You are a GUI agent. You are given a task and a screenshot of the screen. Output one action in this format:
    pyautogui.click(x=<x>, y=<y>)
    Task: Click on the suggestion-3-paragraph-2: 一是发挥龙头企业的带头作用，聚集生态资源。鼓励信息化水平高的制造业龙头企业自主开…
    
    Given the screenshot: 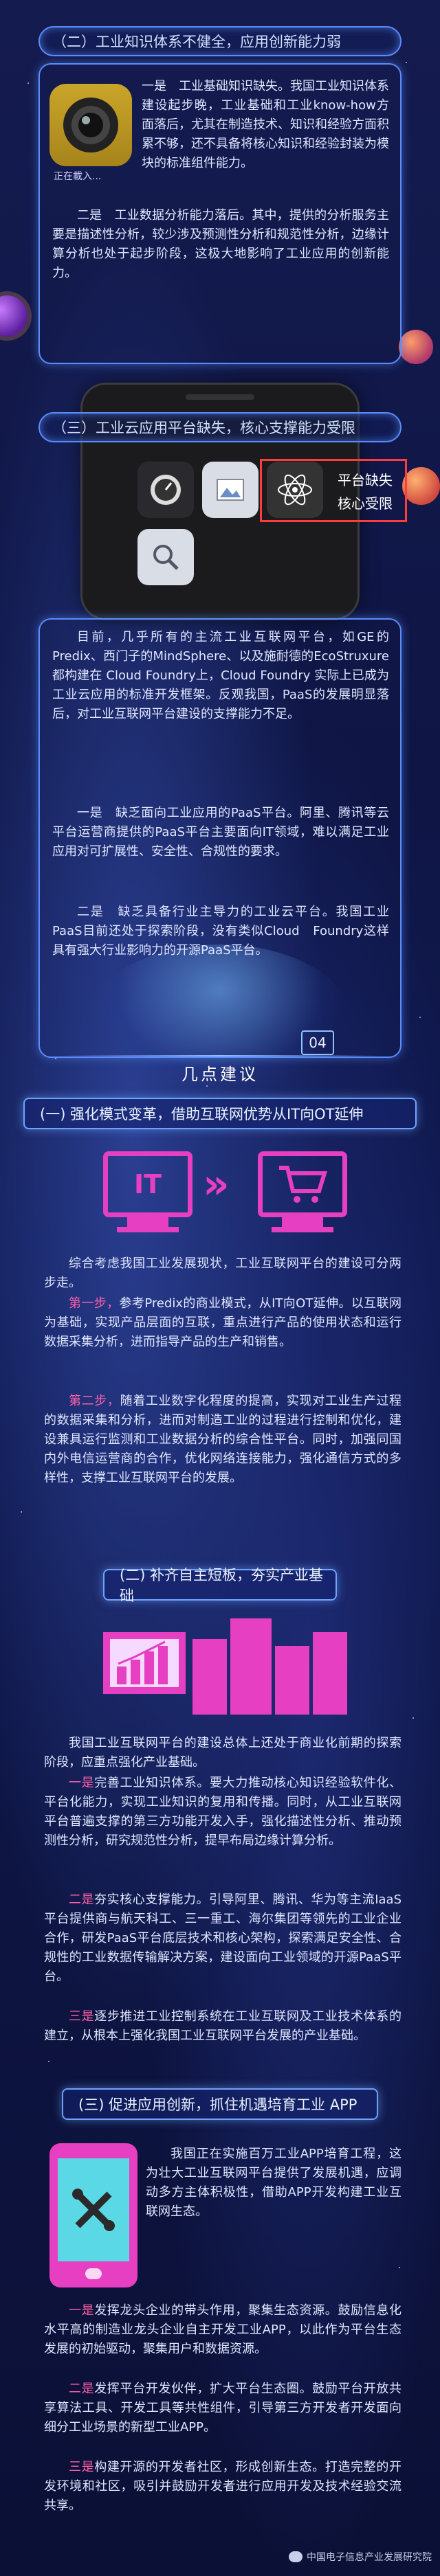 What is the action you would take?
    pyautogui.click(x=223, y=2330)
    